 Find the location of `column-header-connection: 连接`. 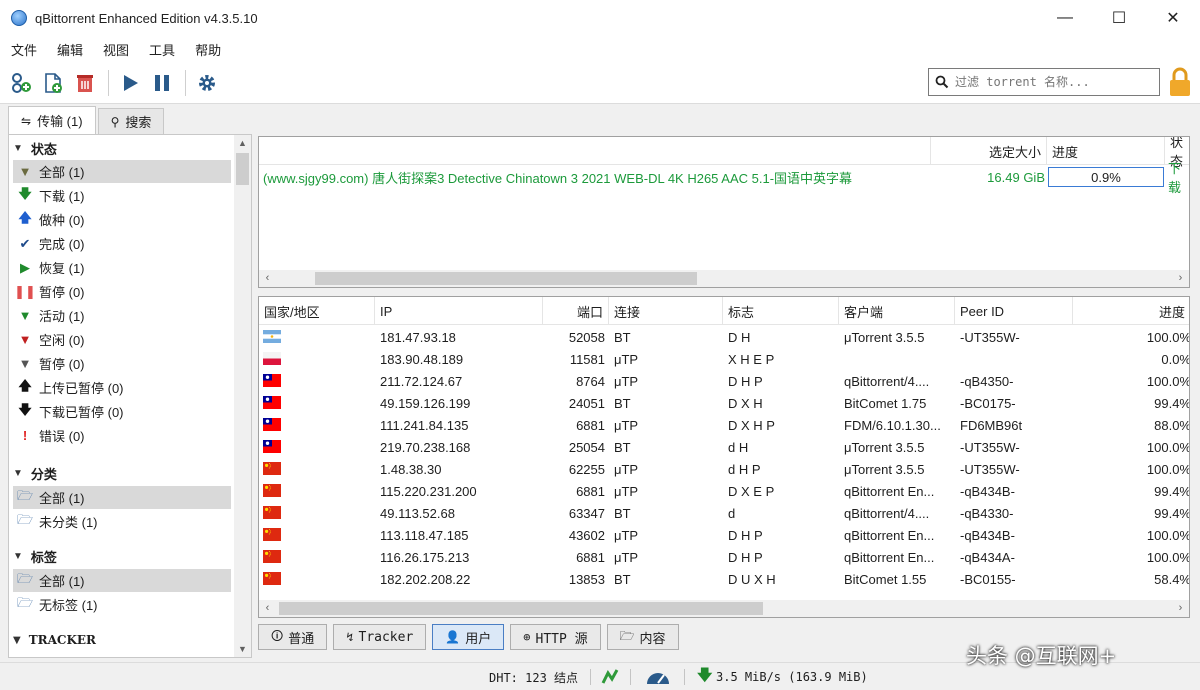

column-header-connection: 连接 is located at coordinates (666, 311).